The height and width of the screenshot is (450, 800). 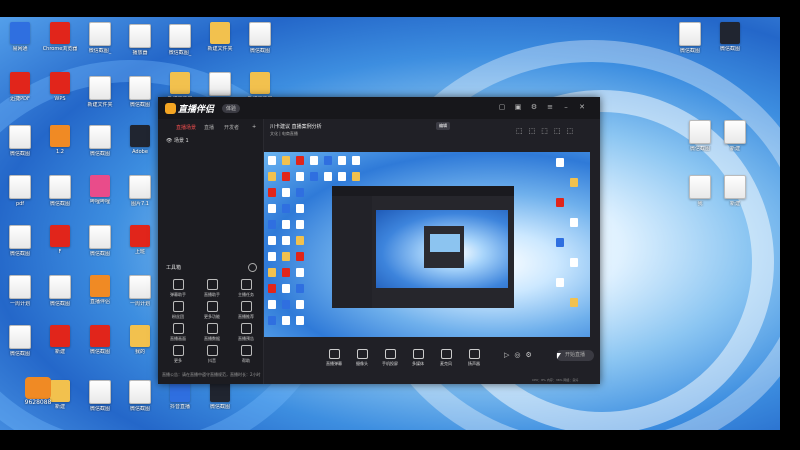 What do you see at coordinates (212, 332) in the screenshot?
I see `tool-item: 直播数据` at bounding box center [212, 332].